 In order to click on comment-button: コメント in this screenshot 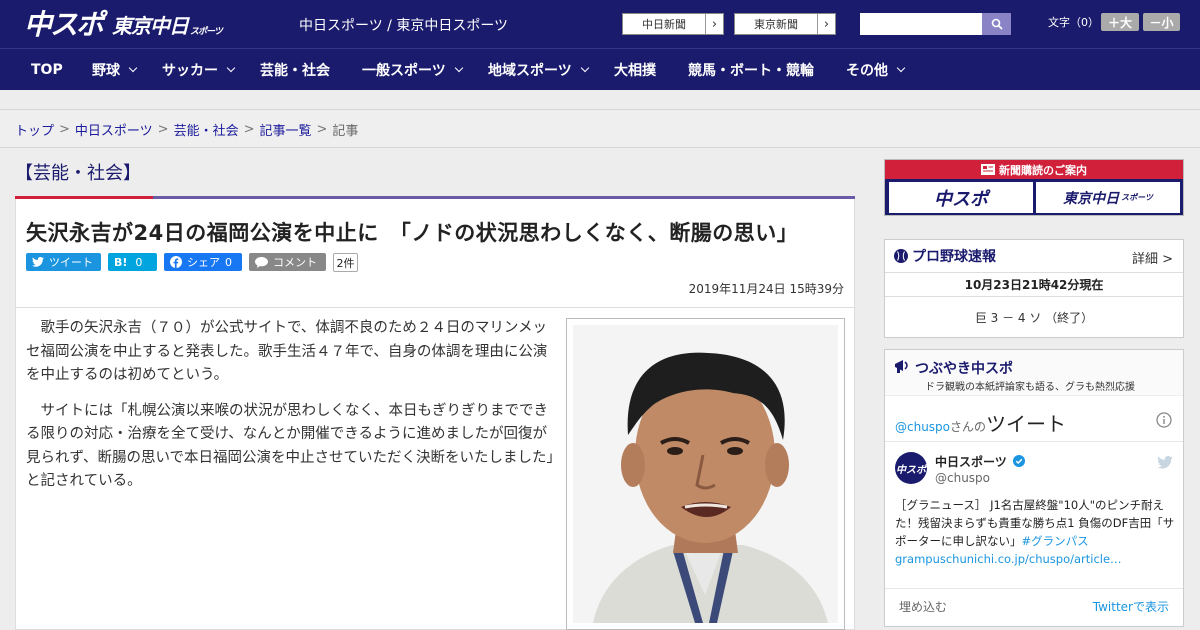, I will do `click(287, 262)`.